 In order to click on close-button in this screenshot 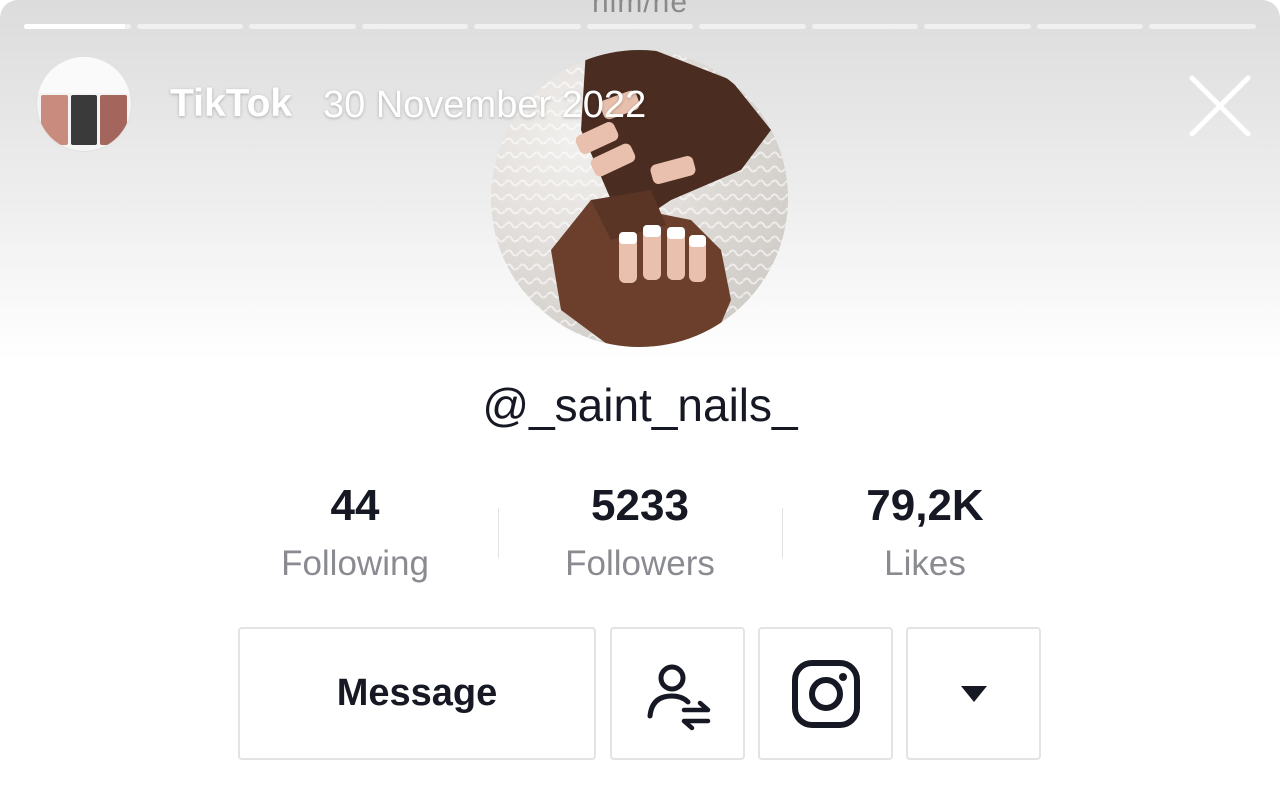, I will do `click(1220, 106)`.